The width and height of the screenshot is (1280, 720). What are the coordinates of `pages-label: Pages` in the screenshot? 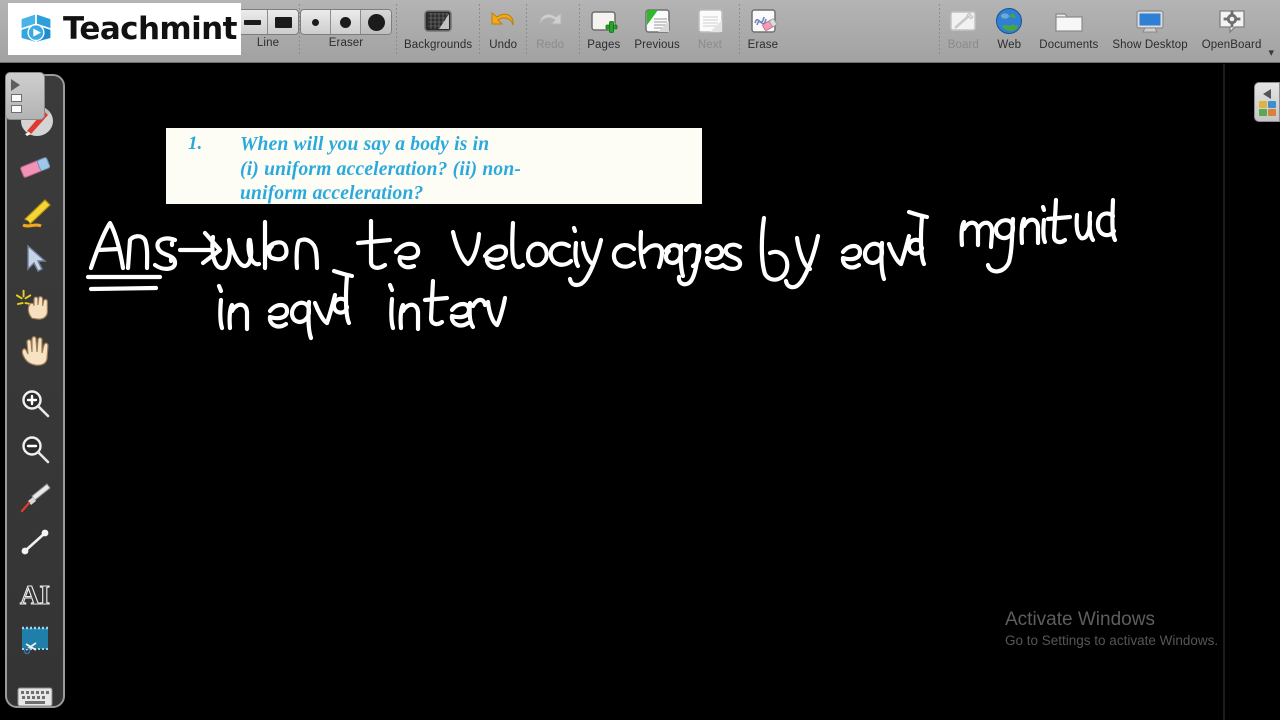 It's located at (604, 45).